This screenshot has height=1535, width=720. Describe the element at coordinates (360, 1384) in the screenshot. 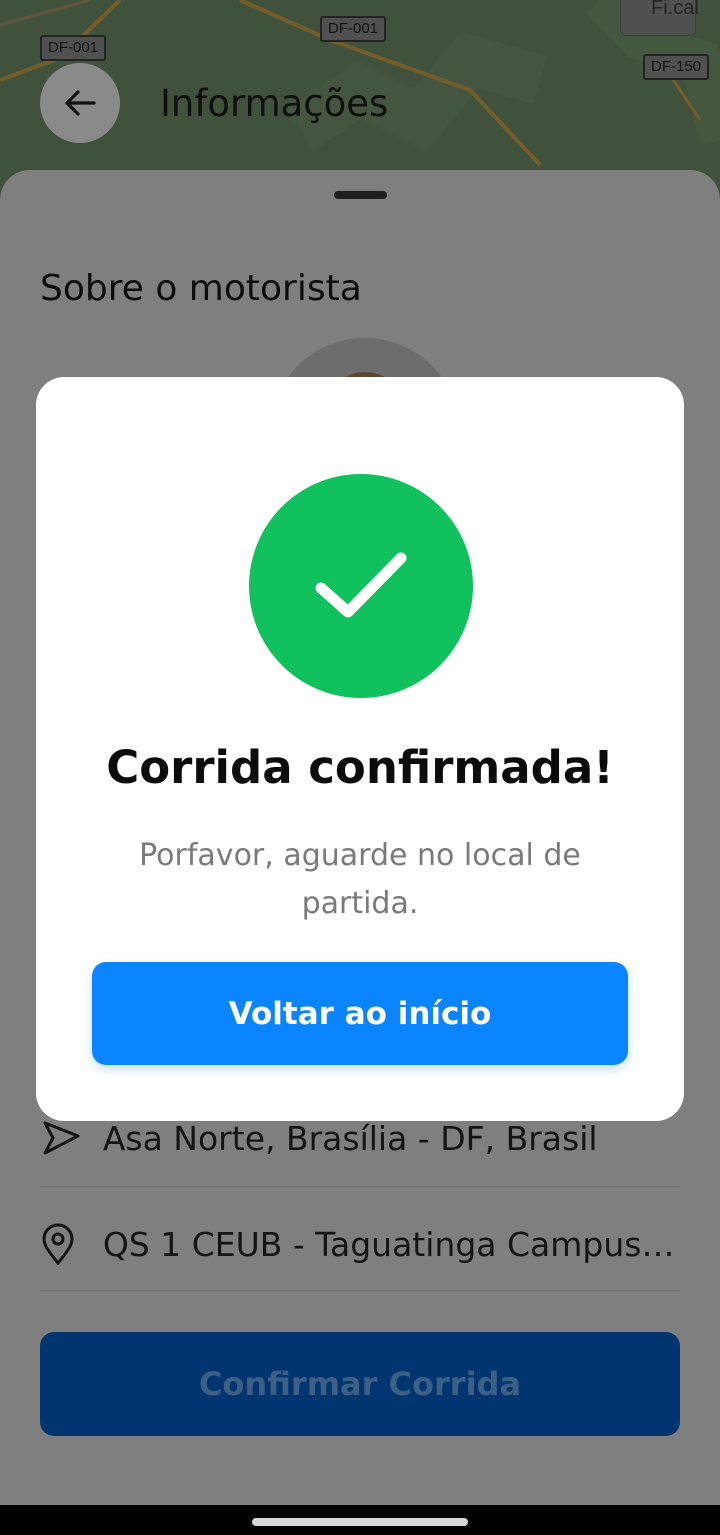

I see `confirm-ride-button: Confirmar Corrida` at that location.